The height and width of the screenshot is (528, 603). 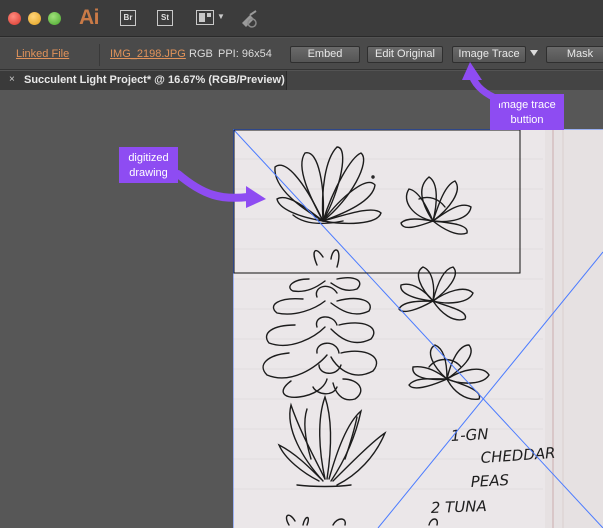 I want to click on svg-text: 1-GN, so click(x=469, y=435).